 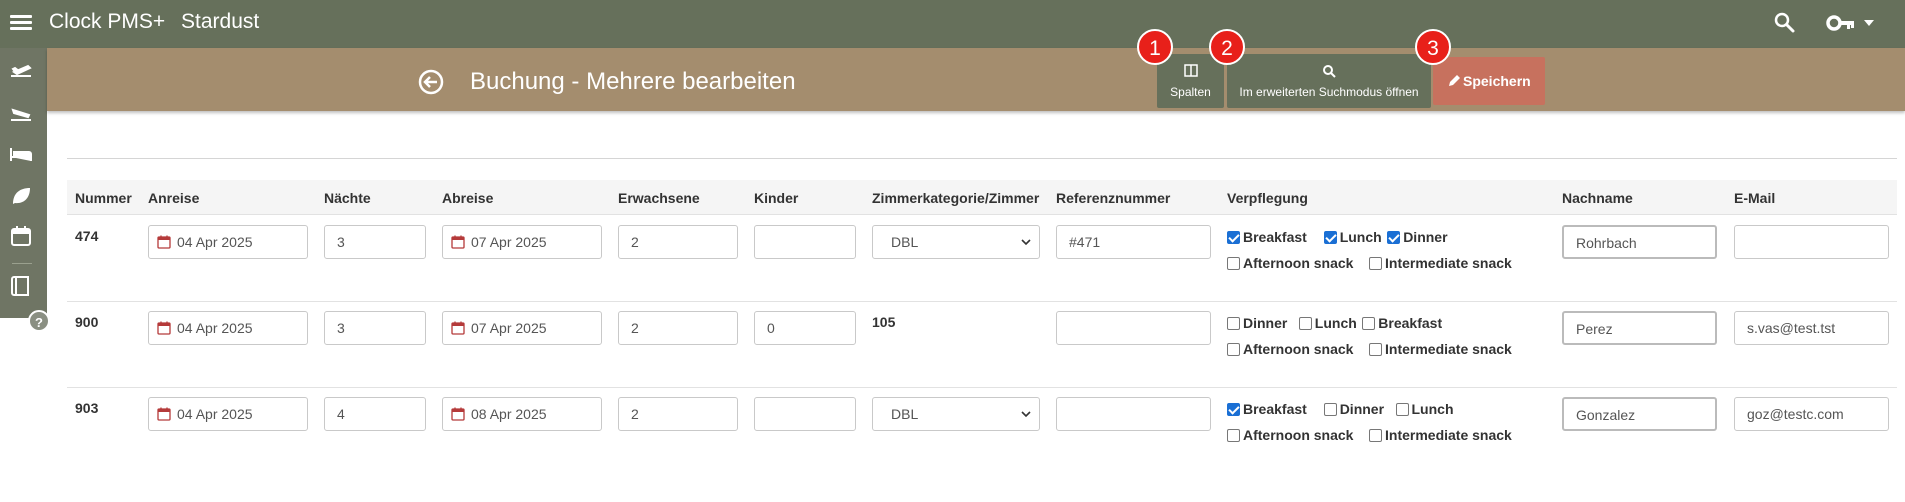 I want to click on plane-departure-icon, so click(x=21, y=71).